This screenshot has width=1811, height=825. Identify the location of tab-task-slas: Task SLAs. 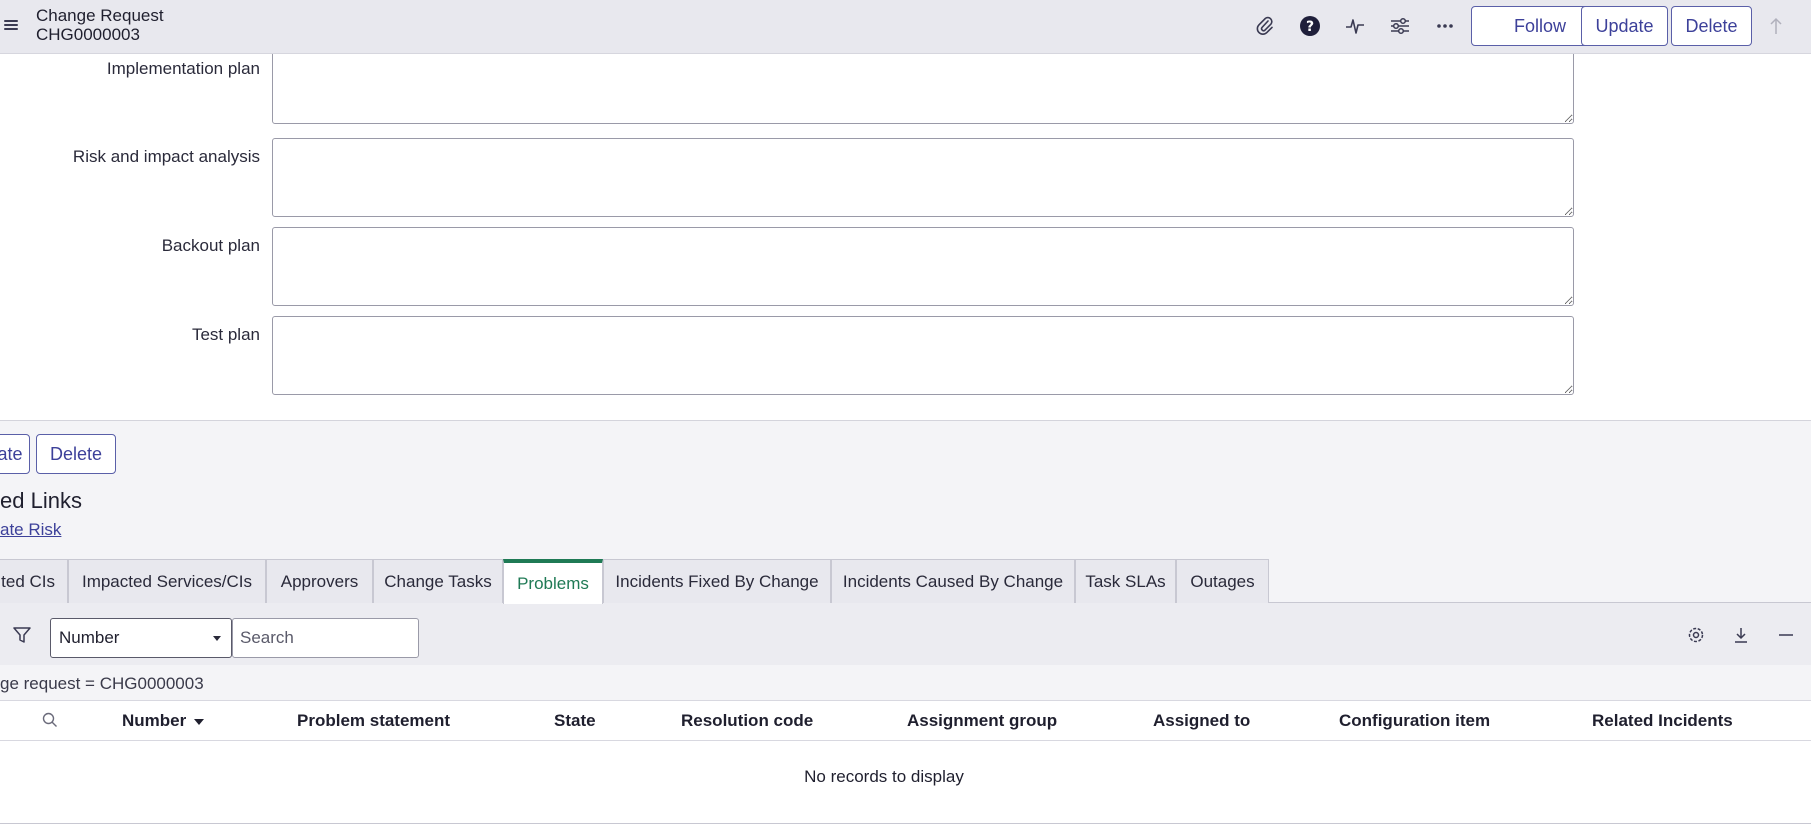
(1125, 581).